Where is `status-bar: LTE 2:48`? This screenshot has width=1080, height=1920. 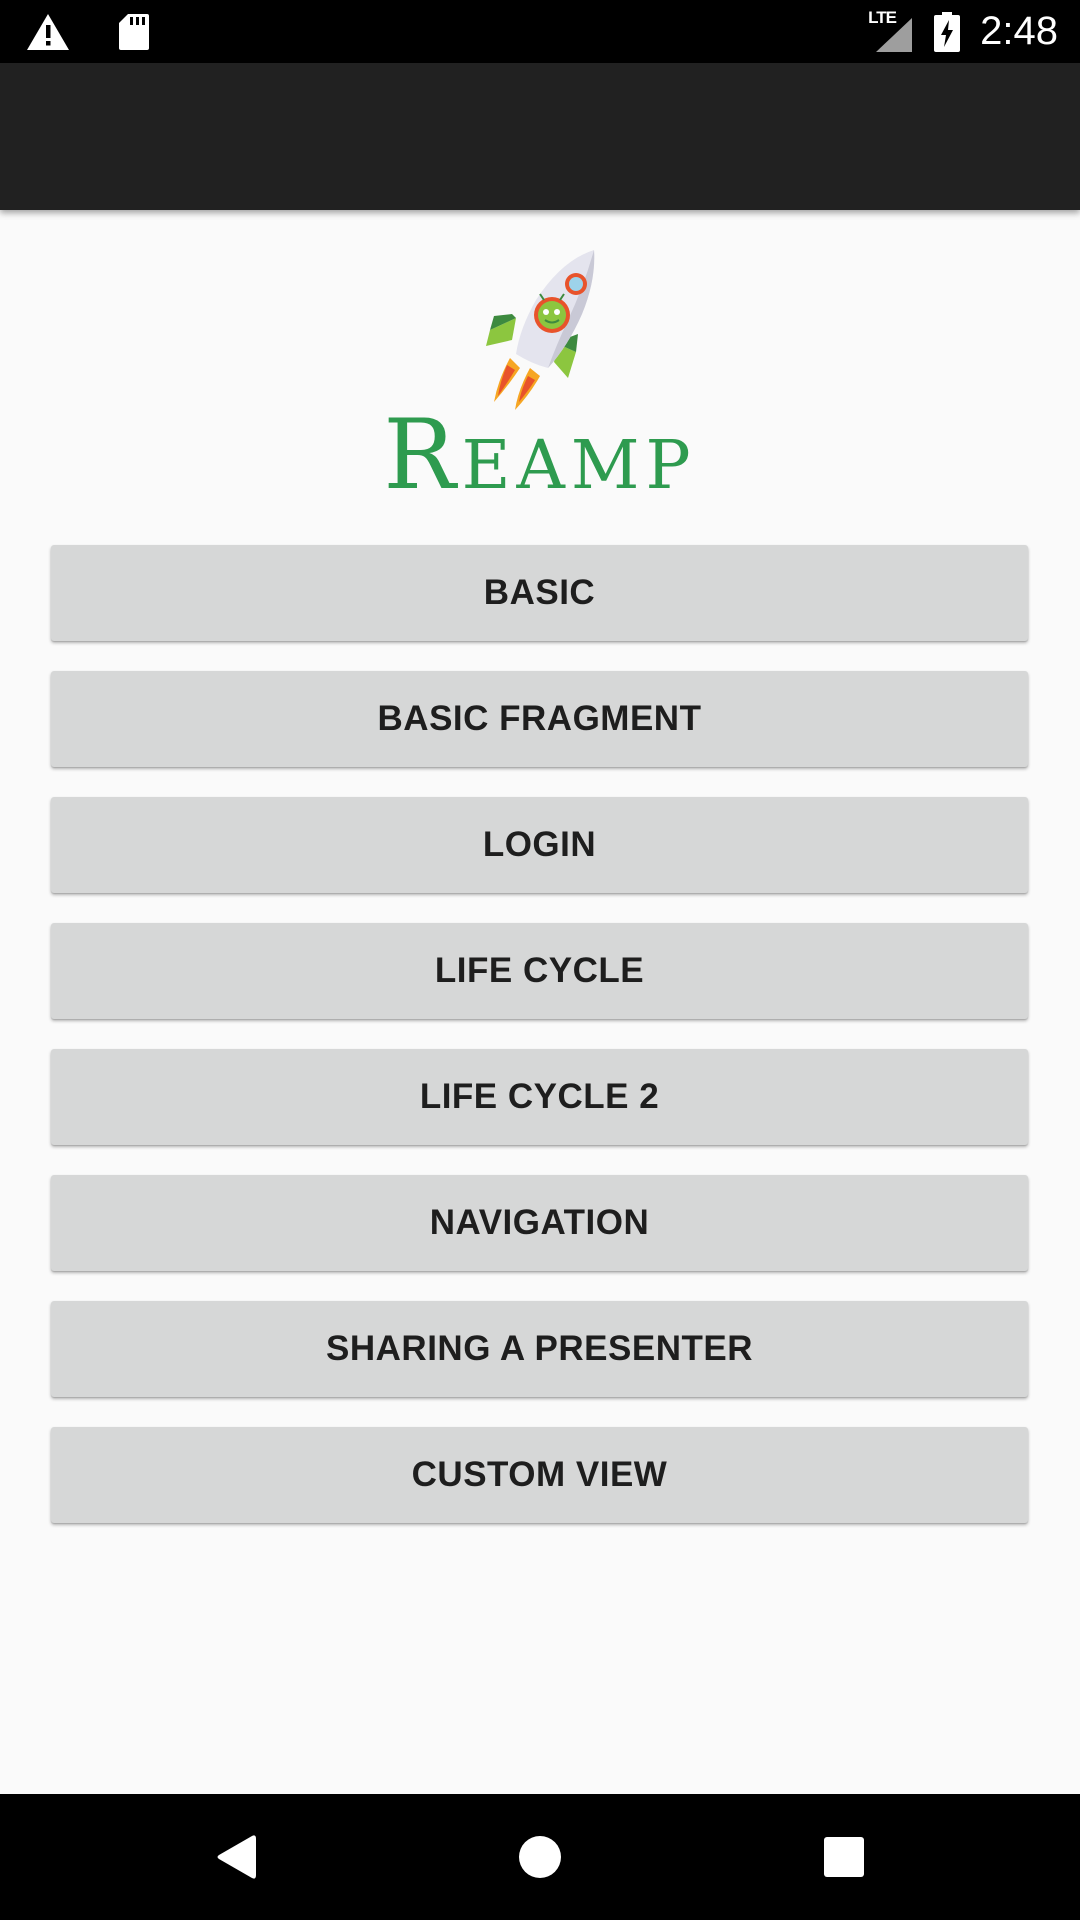
status-bar: LTE 2:48 is located at coordinates (540, 31).